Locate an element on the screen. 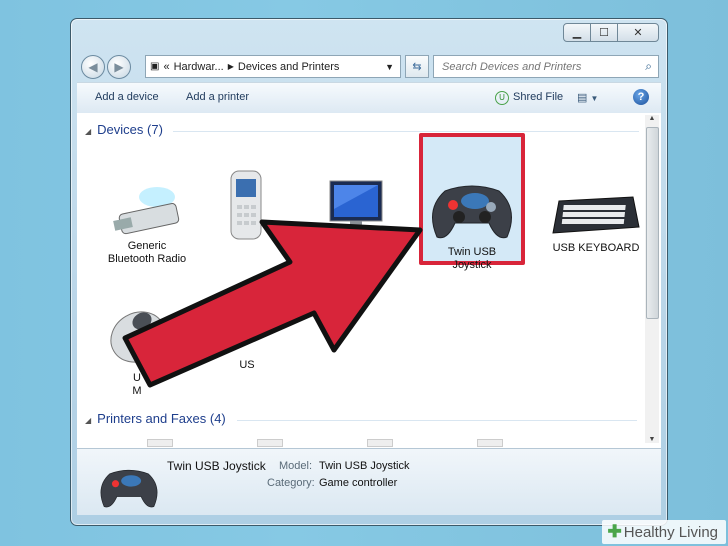 The height and width of the screenshot is (546, 728). device-twin-usb-joystick: Twin USB Joystick is located at coordinates (472, 225).